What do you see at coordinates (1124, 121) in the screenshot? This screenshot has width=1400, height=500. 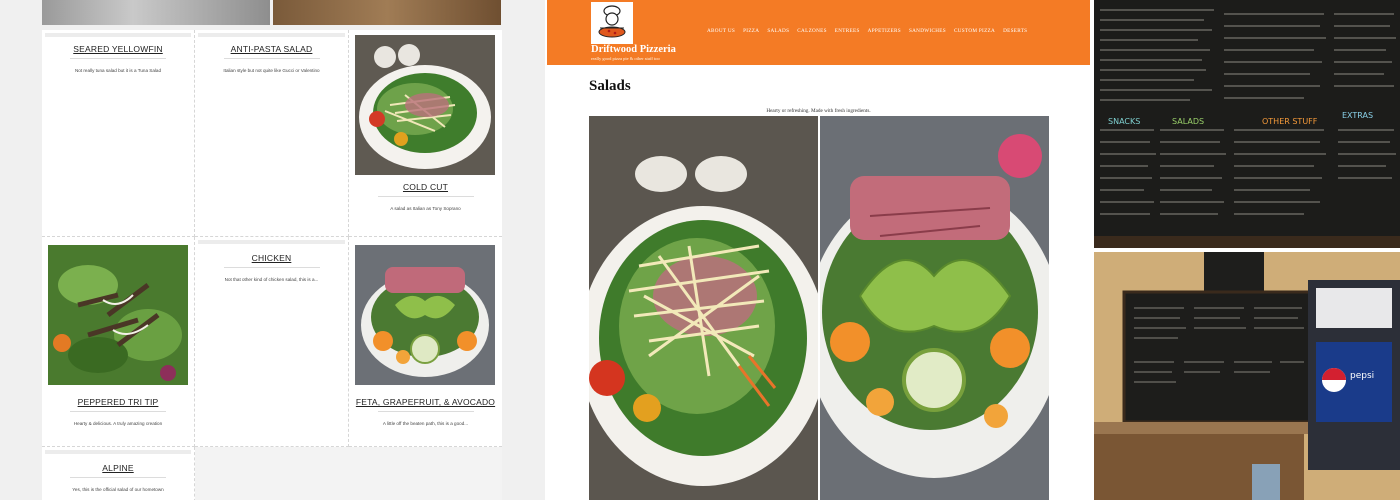 I see `chalk-heading: SNACKS` at bounding box center [1124, 121].